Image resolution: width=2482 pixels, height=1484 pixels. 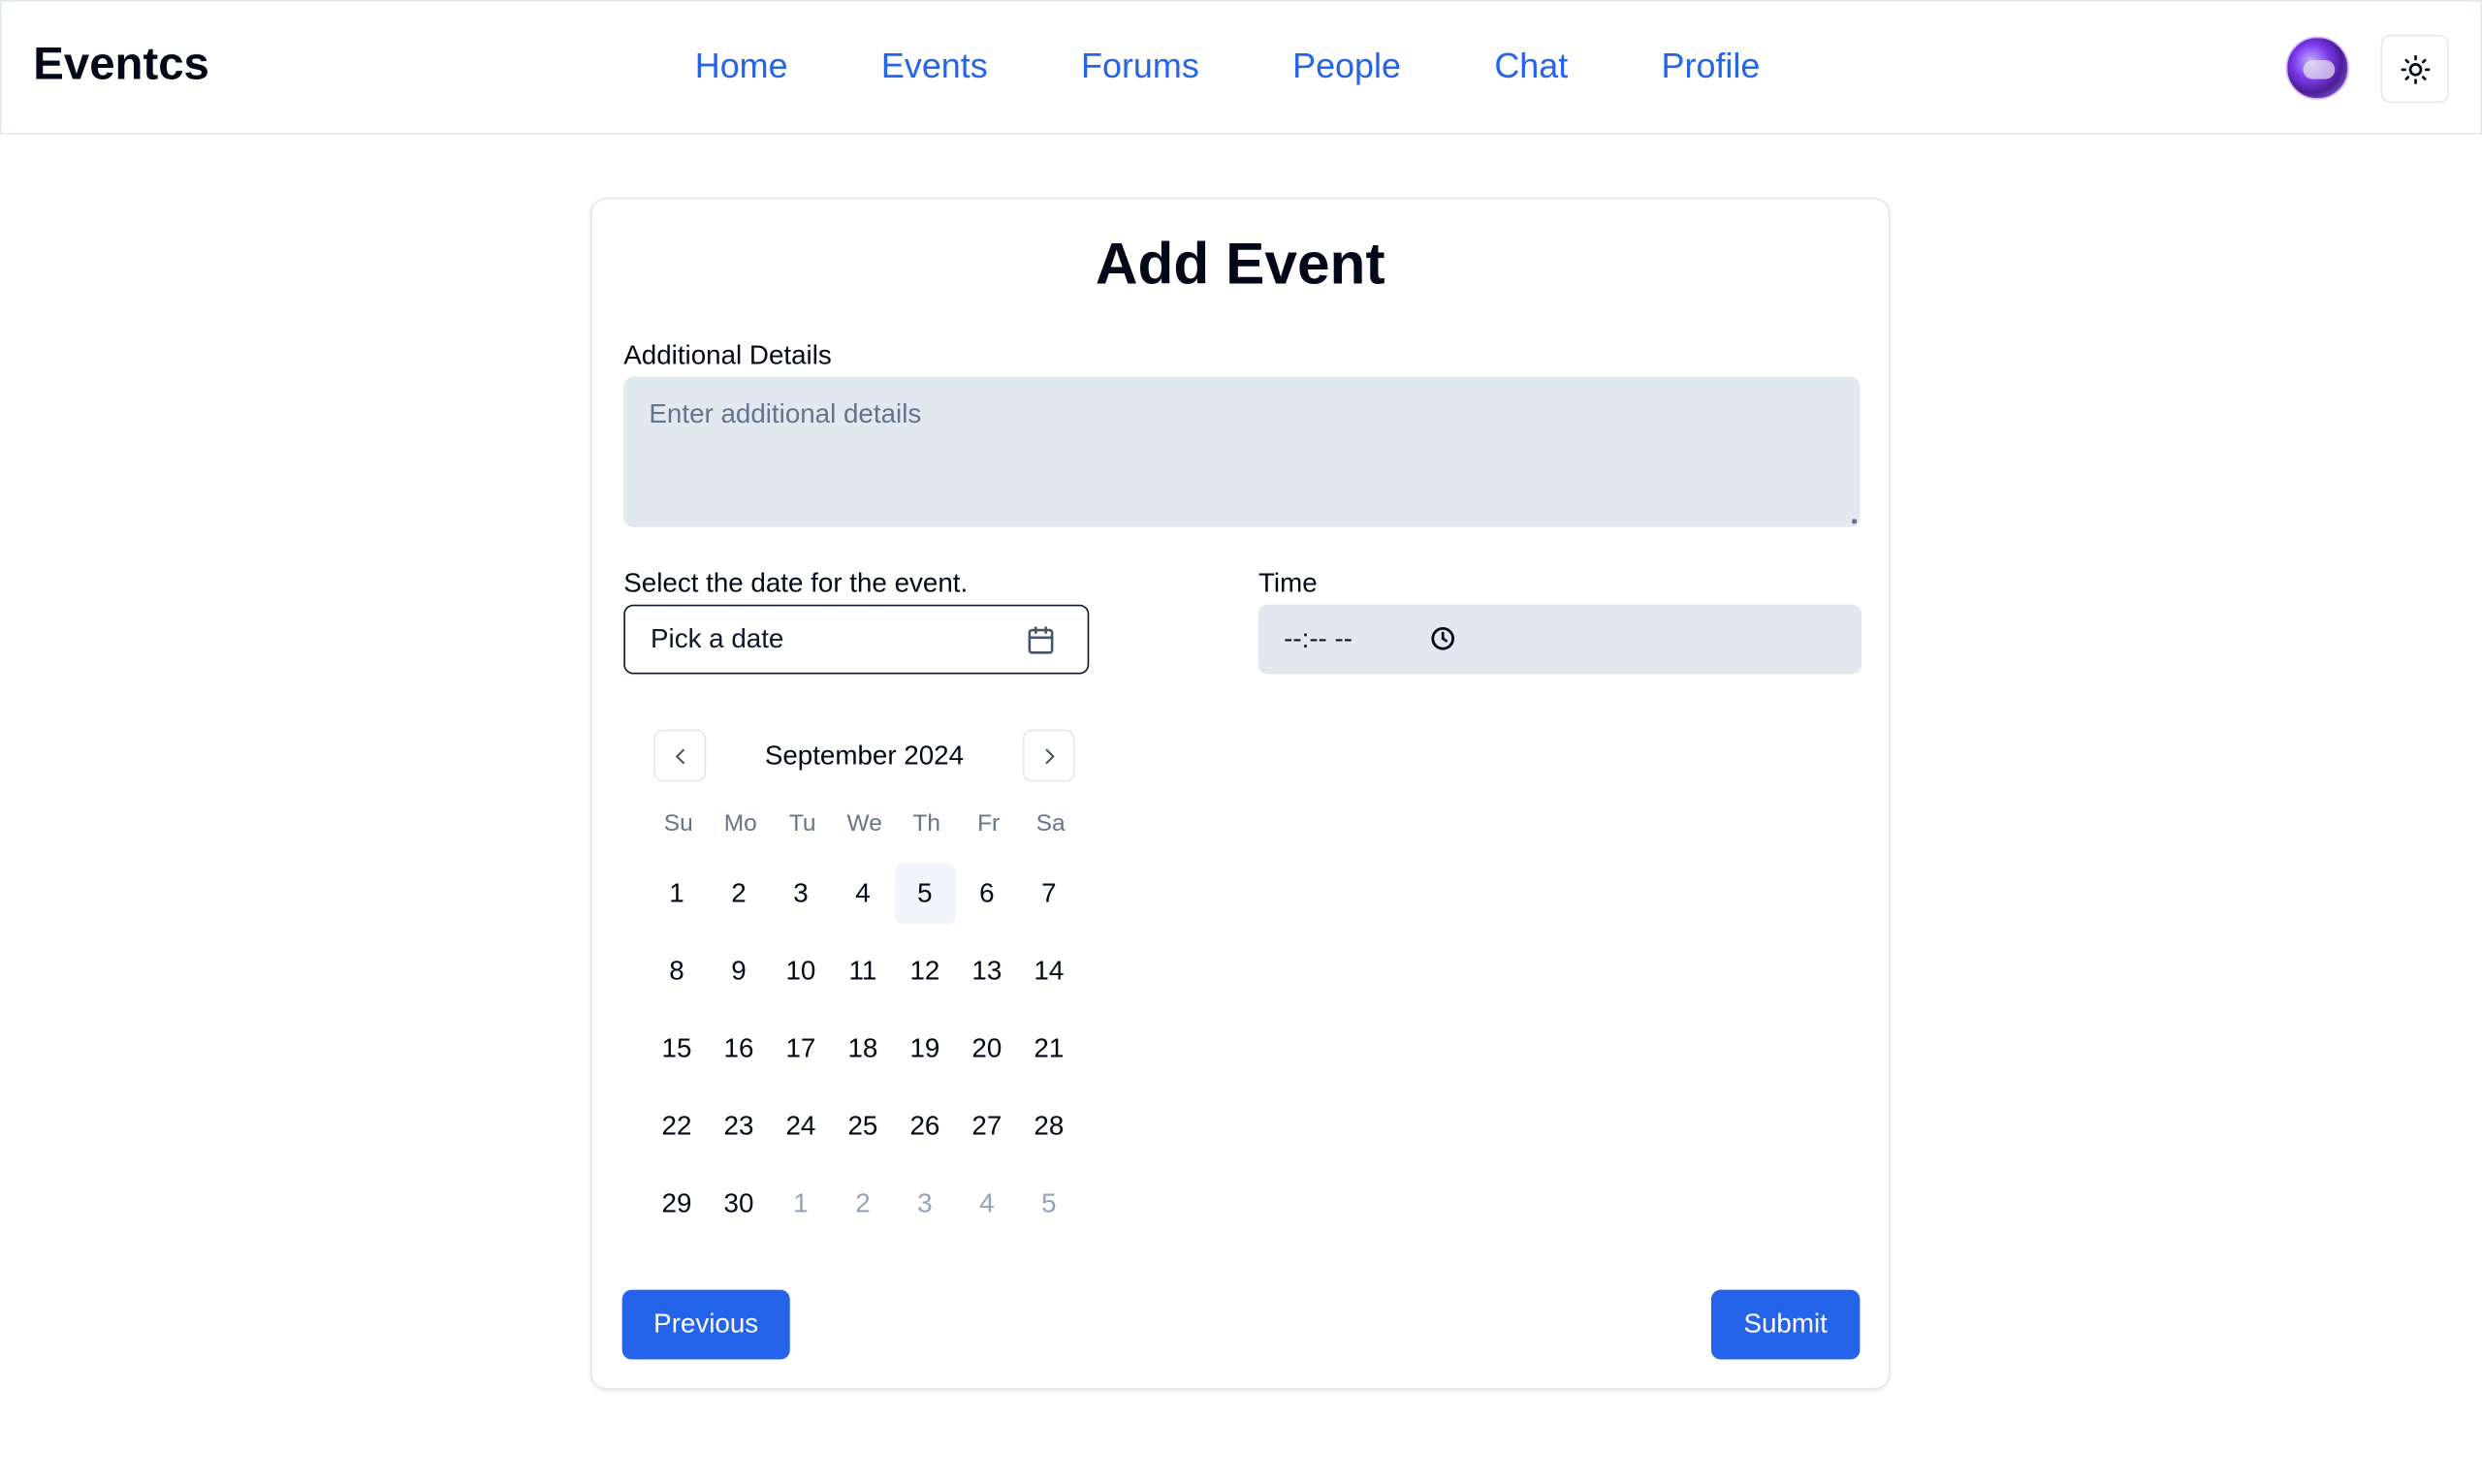 What do you see at coordinates (925, 894) in the screenshot?
I see `calendar-day-today: 5` at bounding box center [925, 894].